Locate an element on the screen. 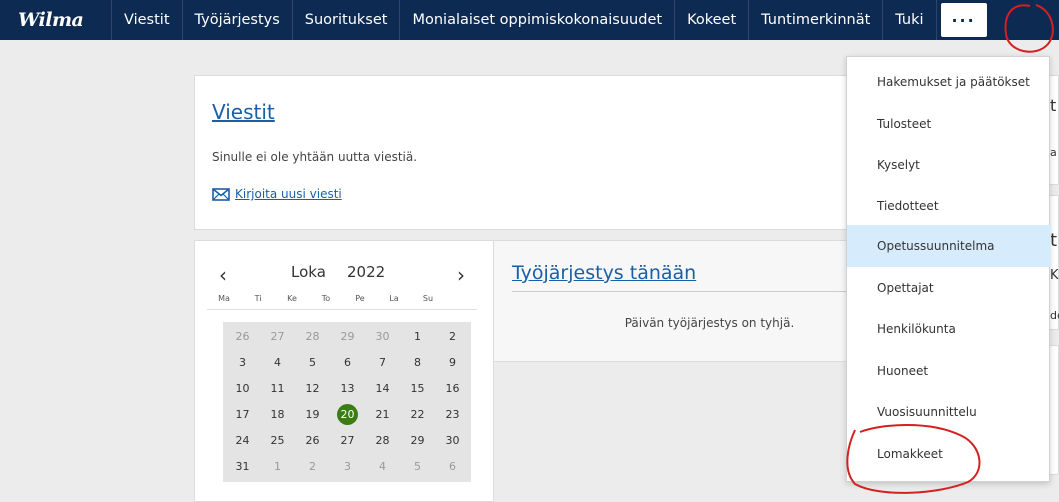 The width and height of the screenshot is (1059, 502). nav-item-viestit: Viestit is located at coordinates (147, 20).